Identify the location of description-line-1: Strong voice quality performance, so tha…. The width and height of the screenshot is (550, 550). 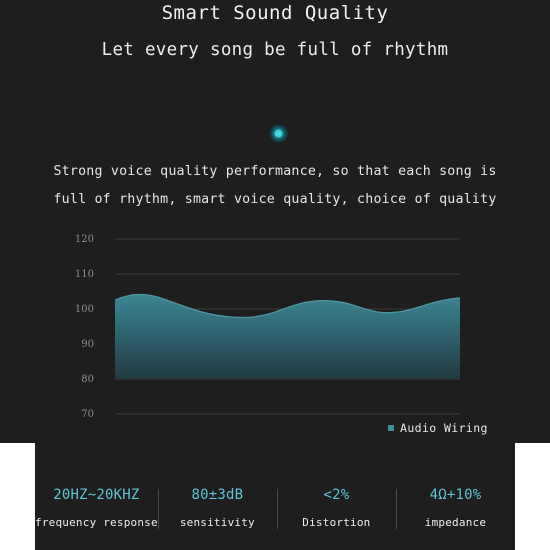
(275, 171).